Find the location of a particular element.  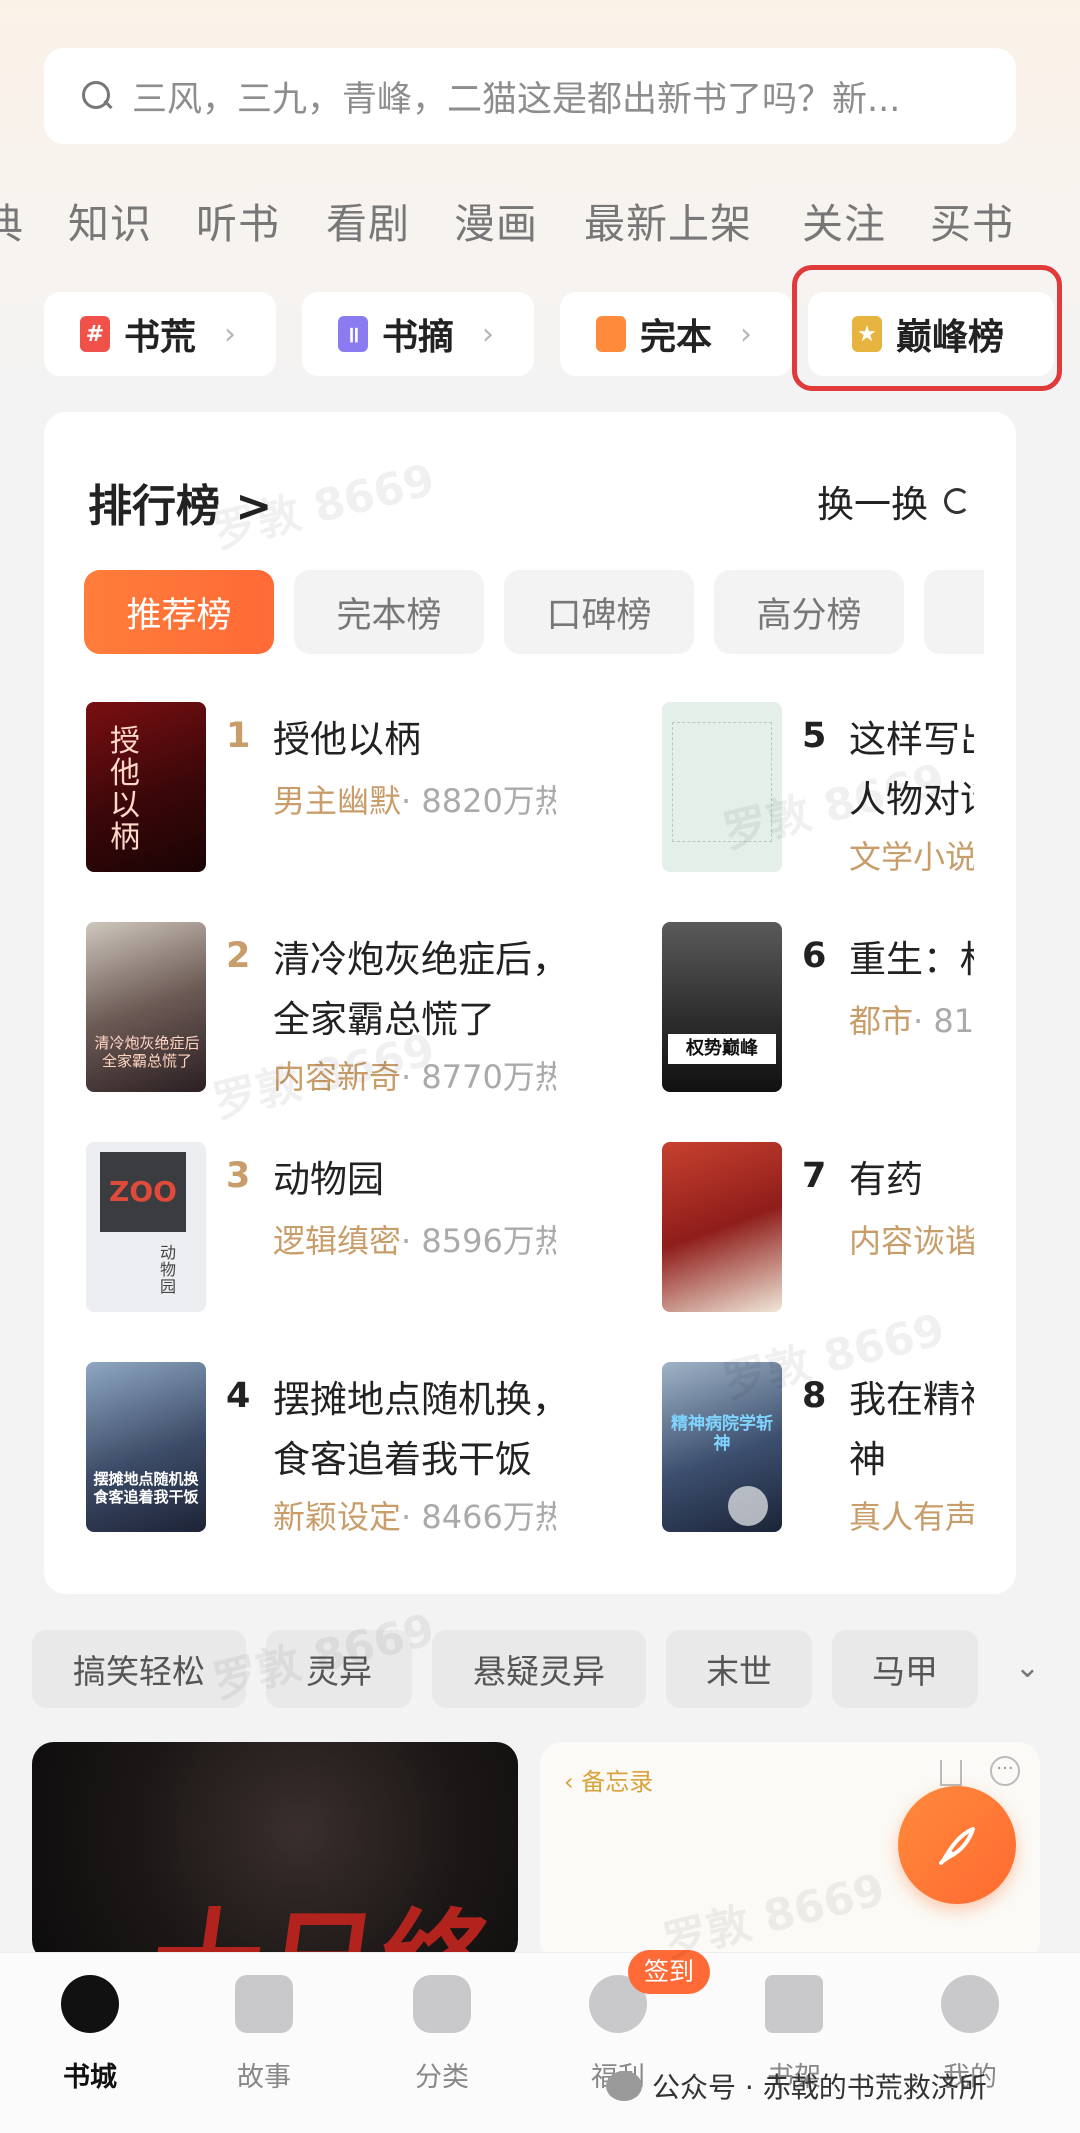

swap-button: 换一换 is located at coordinates (893, 501).